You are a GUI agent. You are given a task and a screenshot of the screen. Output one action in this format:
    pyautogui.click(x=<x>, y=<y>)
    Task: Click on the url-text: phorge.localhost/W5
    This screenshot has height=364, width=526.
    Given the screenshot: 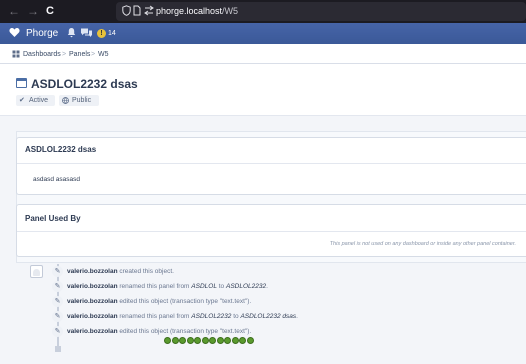 What is the action you would take?
    pyautogui.click(x=197, y=11)
    